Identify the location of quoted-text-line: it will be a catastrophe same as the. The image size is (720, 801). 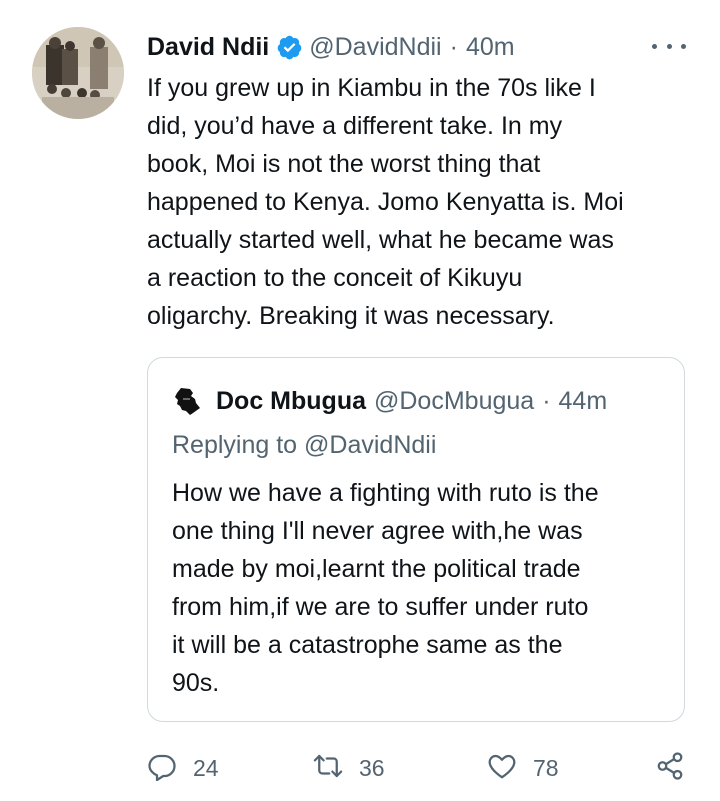
(367, 645).